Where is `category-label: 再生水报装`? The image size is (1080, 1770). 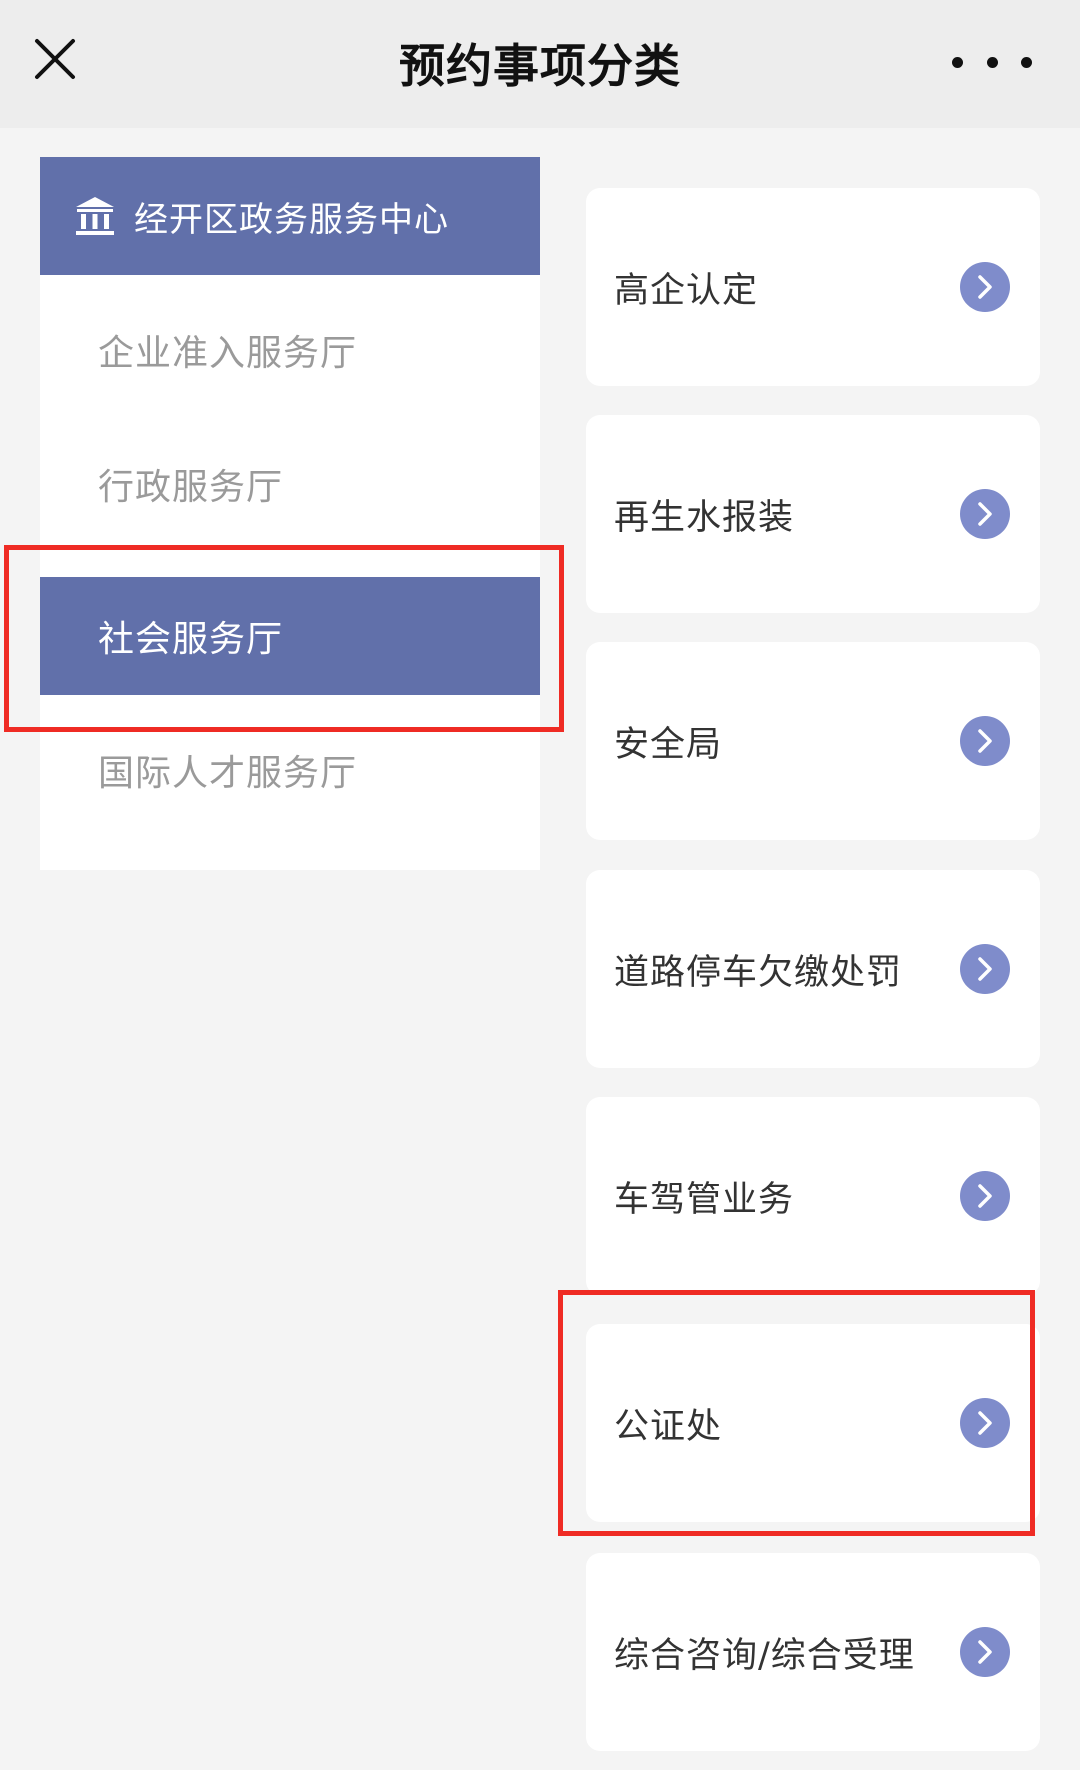
category-label: 再生水报装 is located at coordinates (704, 517).